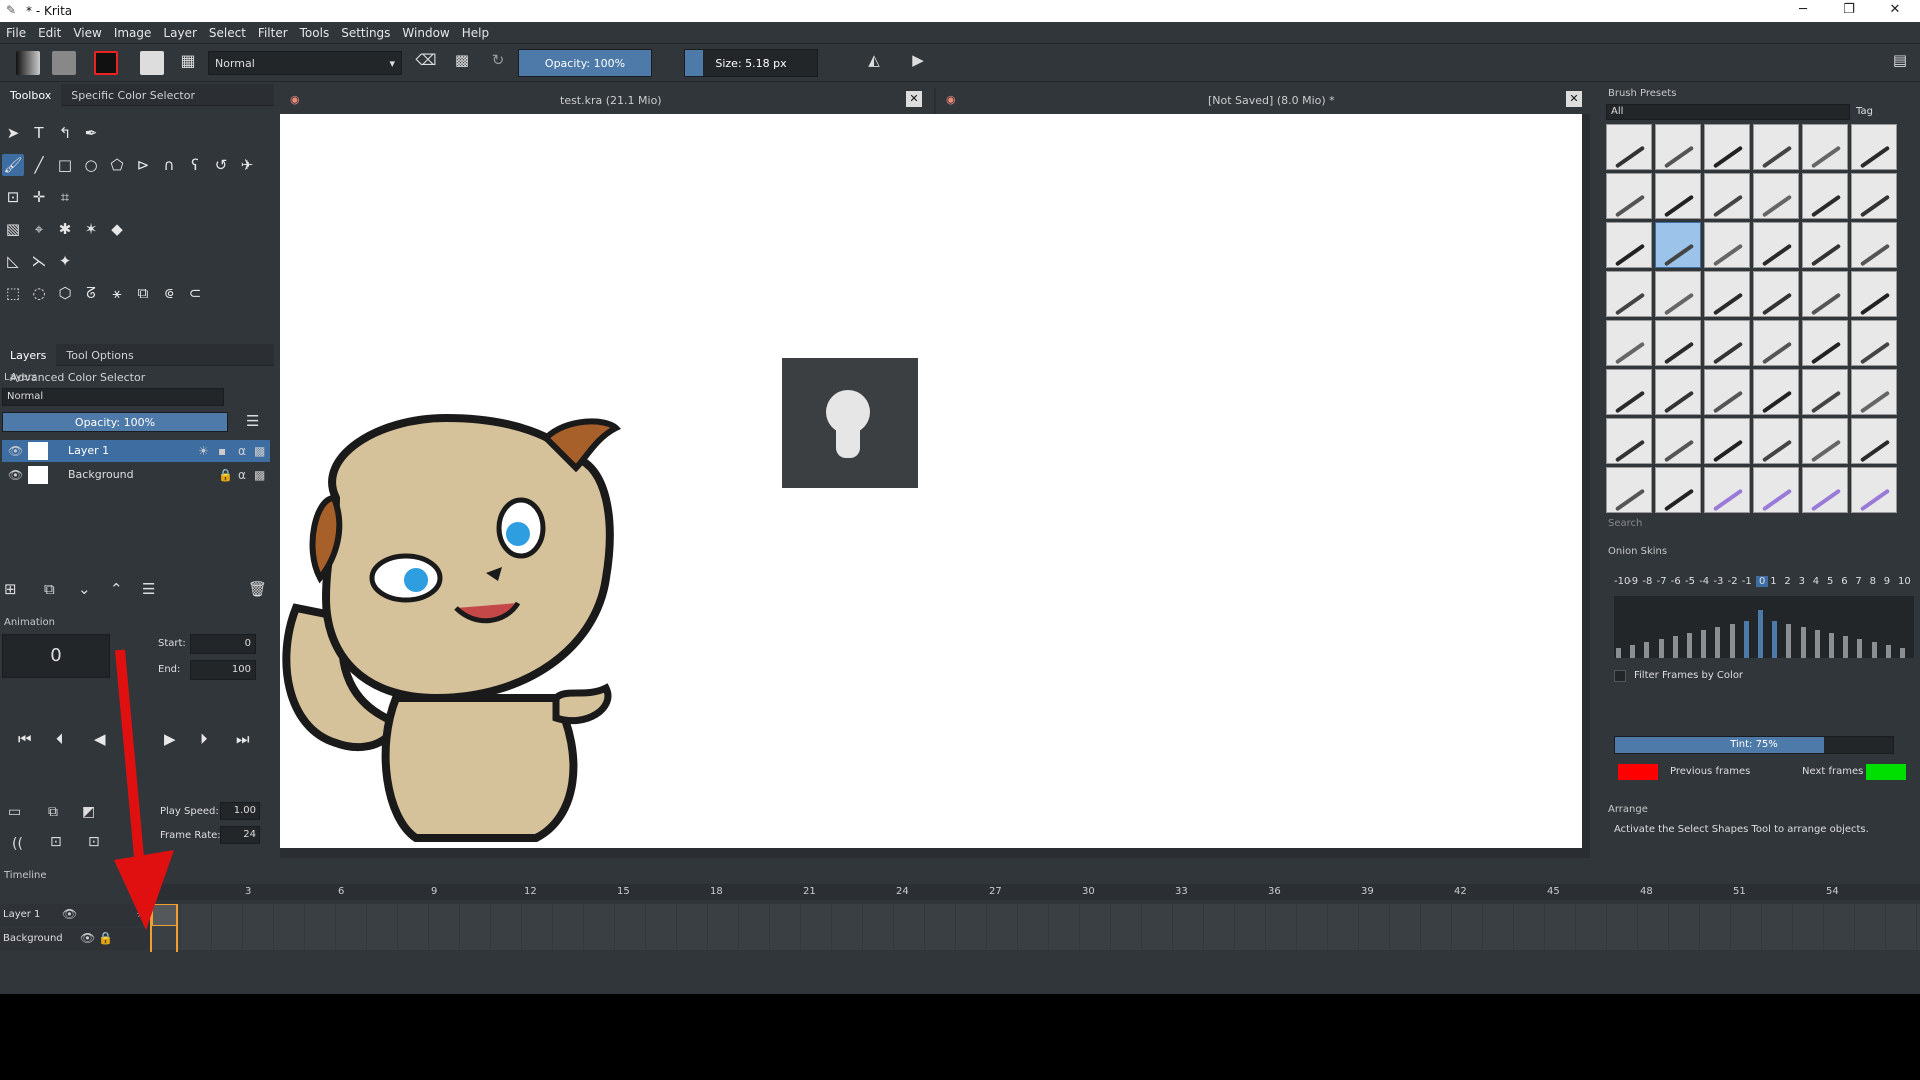  Describe the element at coordinates (227, 31) in the screenshot. I see `menu-select: Select` at that location.